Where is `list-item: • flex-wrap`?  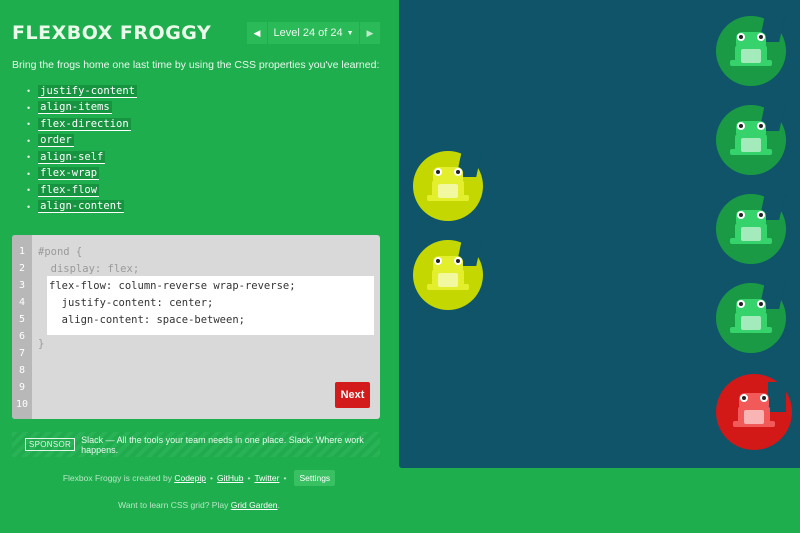 list-item: • flex-wrap is located at coordinates (63, 174).